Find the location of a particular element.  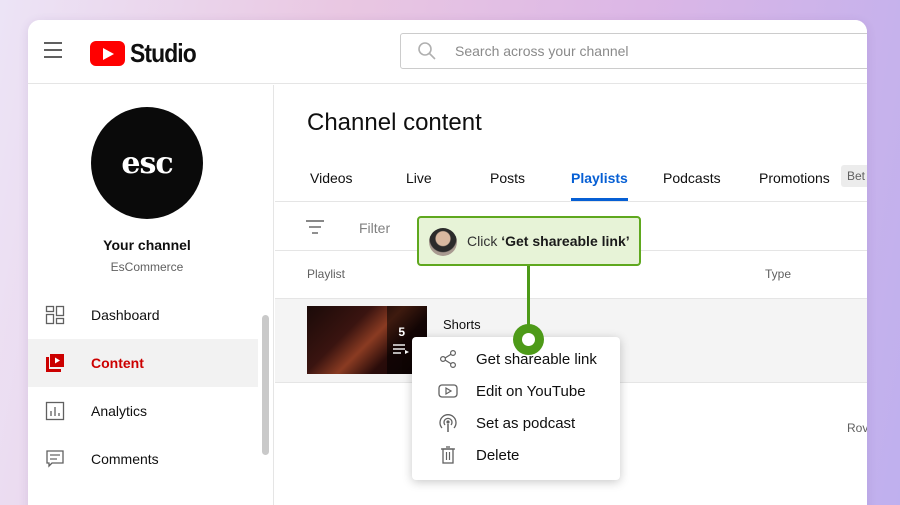

sidebar-nav: Dashboard Content Analytics Comments is located at coordinates (143, 387).